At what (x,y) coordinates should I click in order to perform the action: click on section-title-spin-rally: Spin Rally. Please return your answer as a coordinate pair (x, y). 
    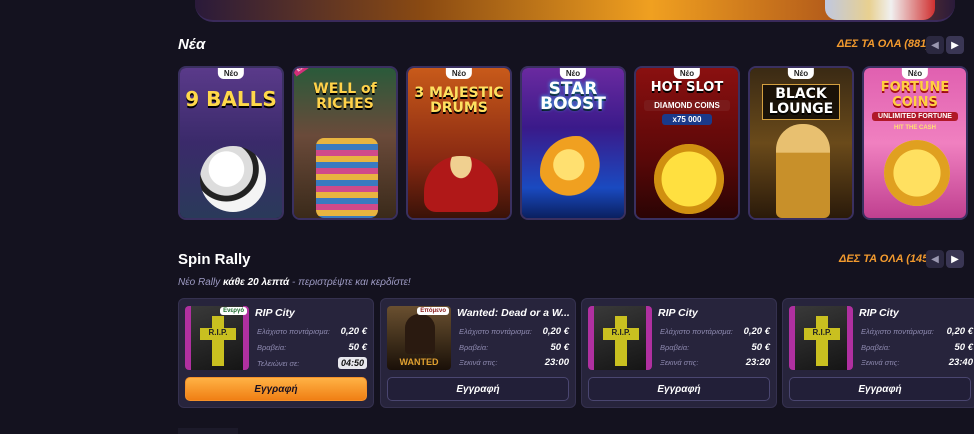
    Looking at the image, I should click on (214, 259).